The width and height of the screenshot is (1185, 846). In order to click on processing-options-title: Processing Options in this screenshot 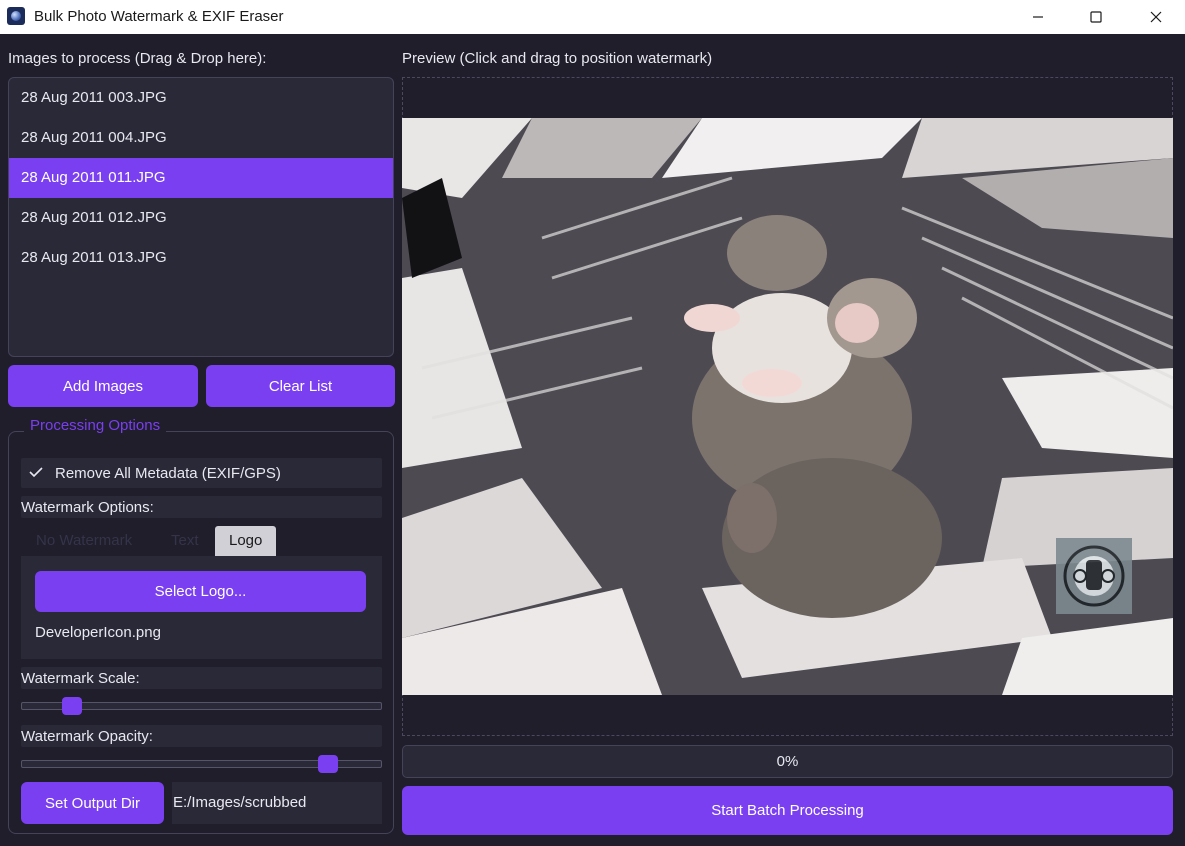, I will do `click(95, 425)`.